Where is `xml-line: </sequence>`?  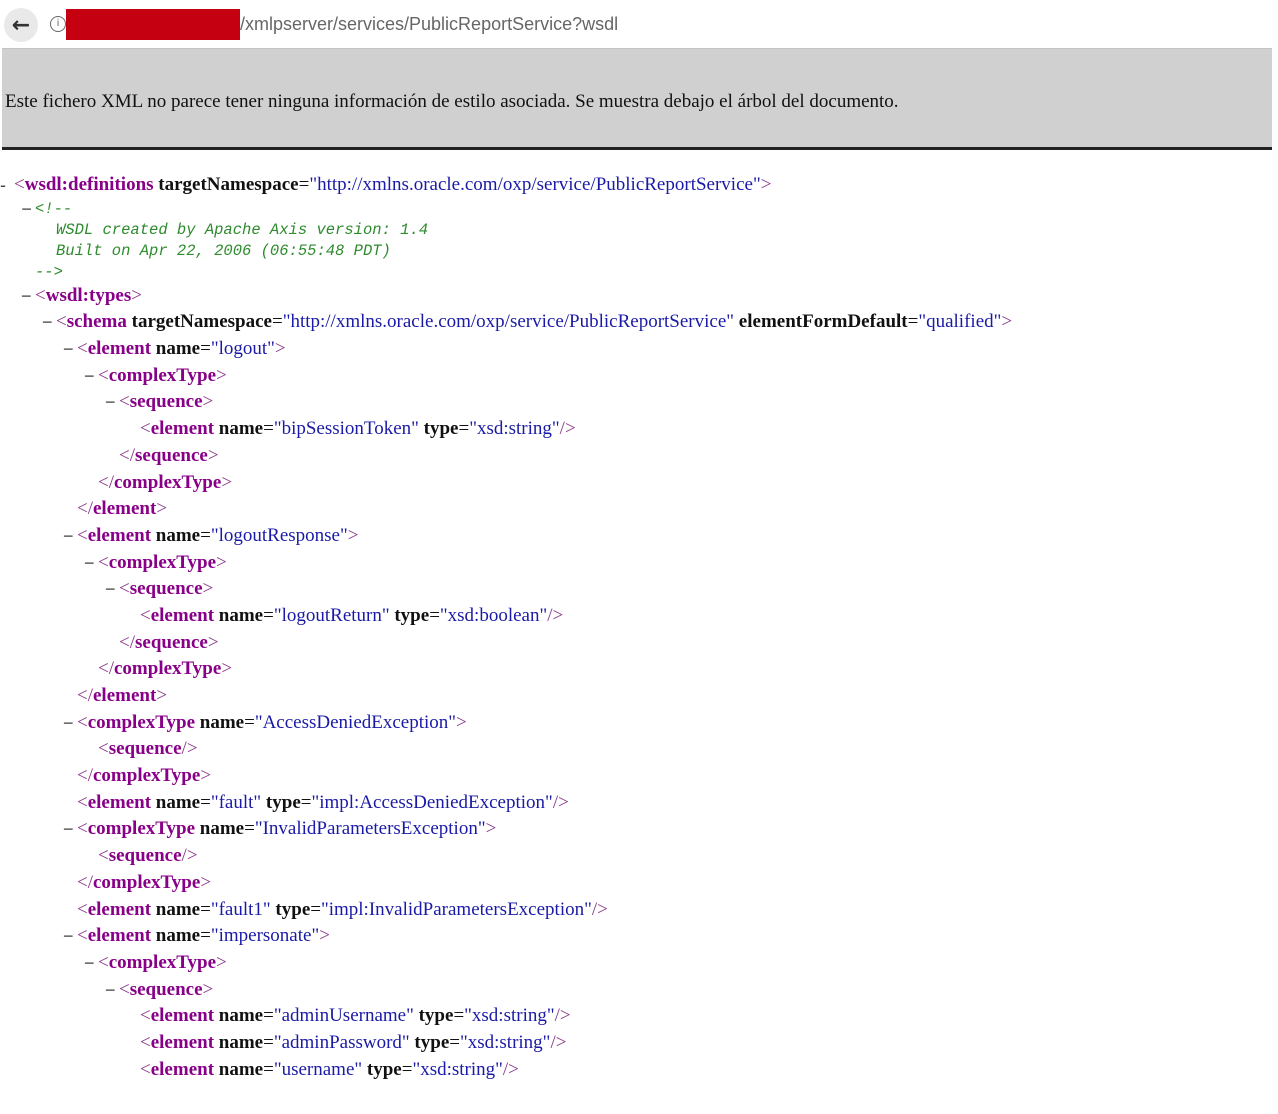
xml-line: </sequence> is located at coordinates (635, 643).